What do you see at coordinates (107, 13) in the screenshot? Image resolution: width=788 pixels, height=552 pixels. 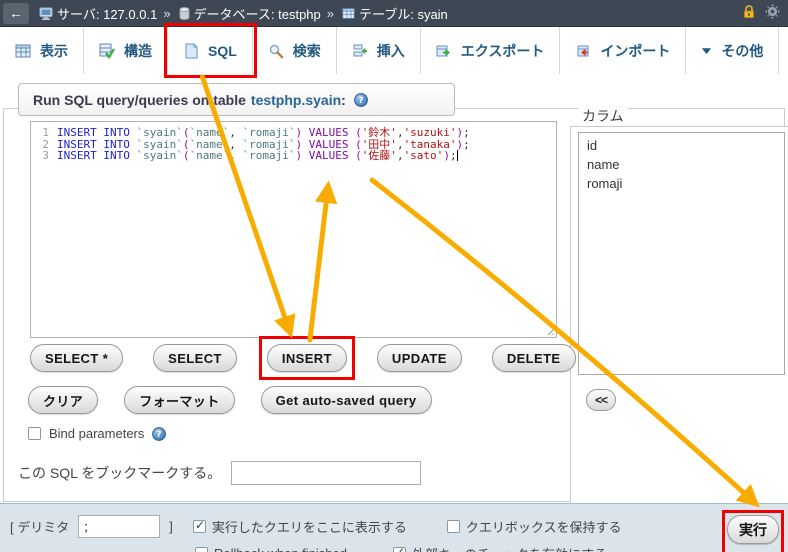 I see `breadcrumb-server: サーバ: 127.0.0.1` at bounding box center [107, 13].